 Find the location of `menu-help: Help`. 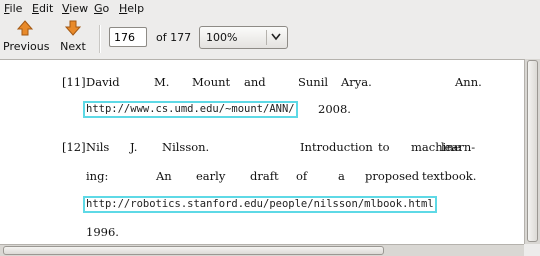

menu-help: Help is located at coordinates (131, 8).